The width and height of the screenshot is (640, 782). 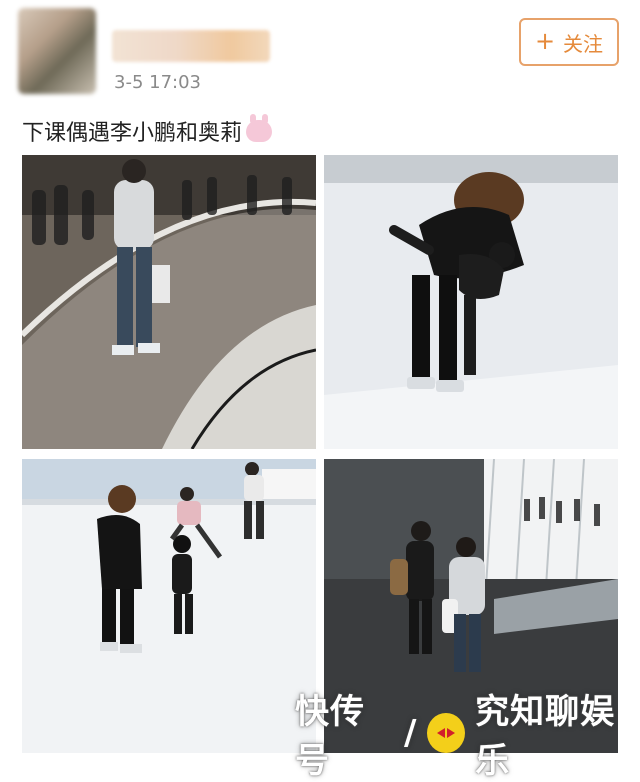 What do you see at coordinates (57, 51) in the screenshot?
I see `avatar` at bounding box center [57, 51].